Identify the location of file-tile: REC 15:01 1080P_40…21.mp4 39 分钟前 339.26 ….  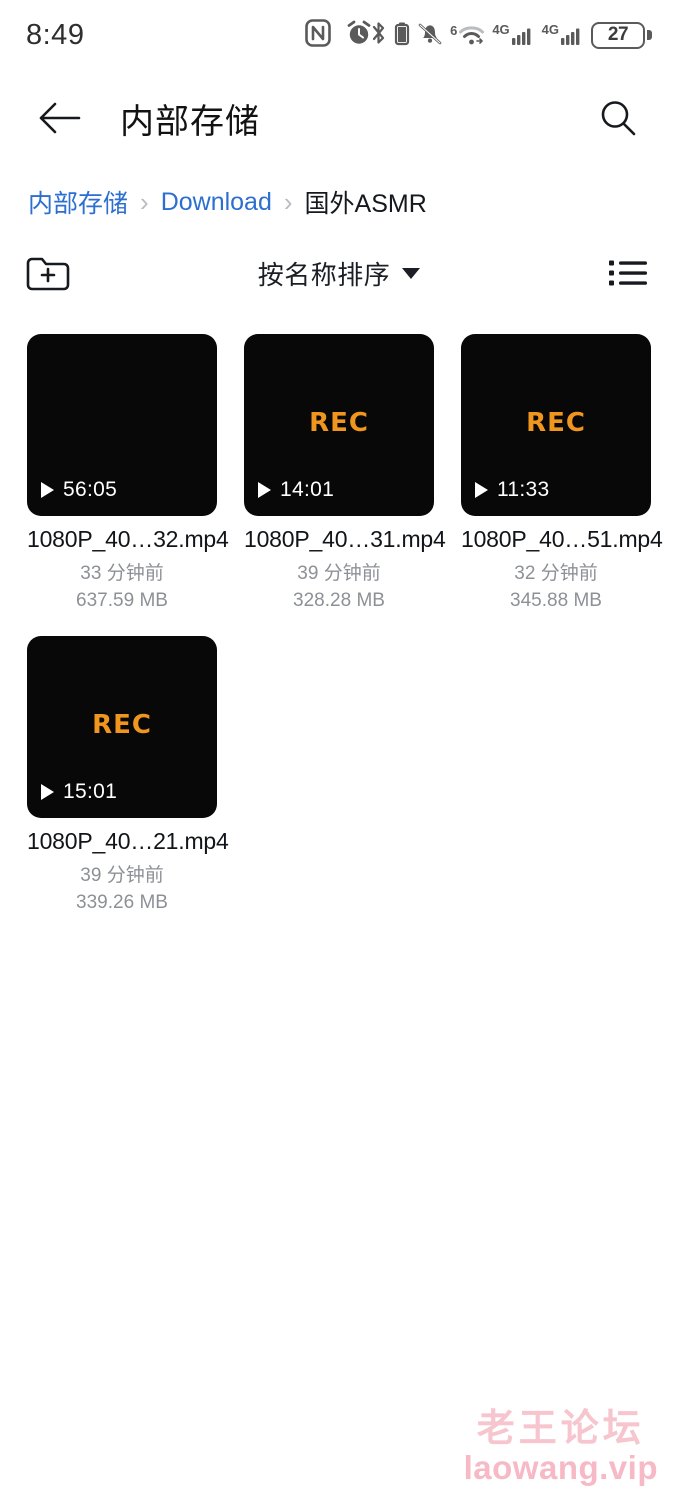
(128, 775).